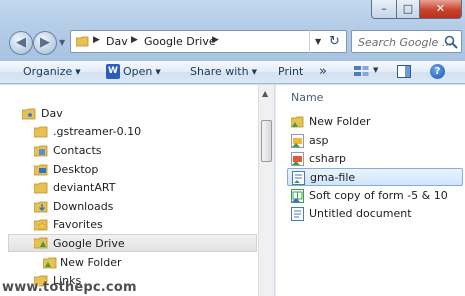 The height and width of the screenshot is (296, 465). Describe the element at coordinates (84, 187) in the screenshot. I see `tree-item-label: deviantART` at that location.